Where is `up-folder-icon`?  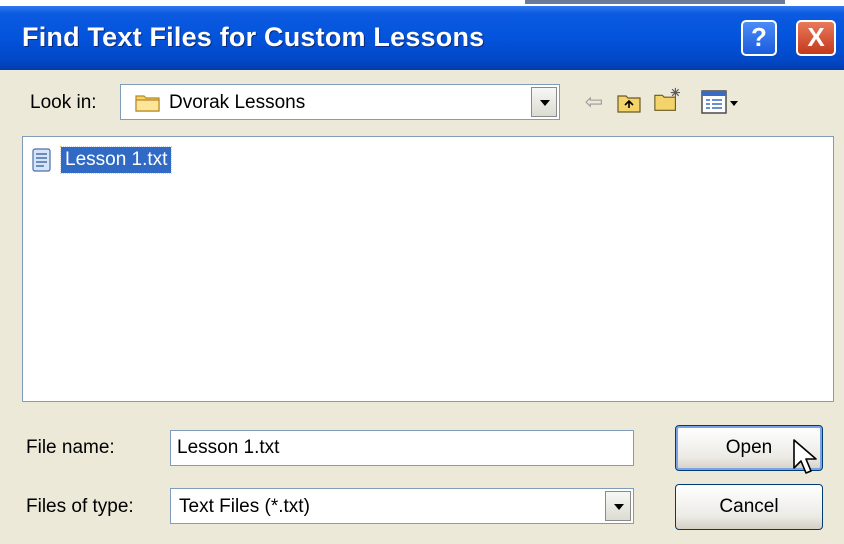
up-folder-icon is located at coordinates (629, 102).